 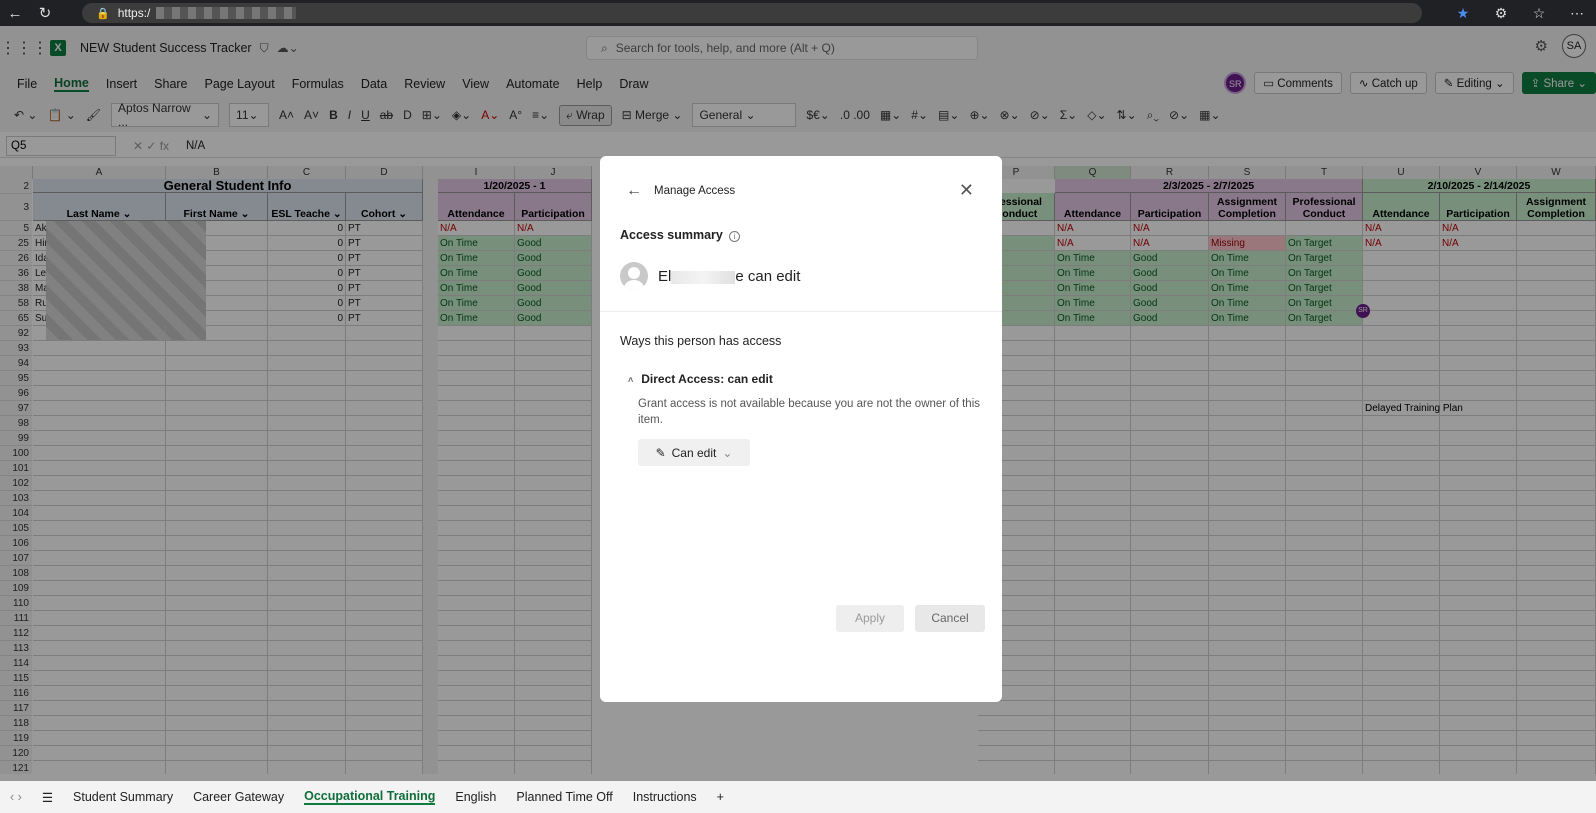 What do you see at coordinates (870, 618) in the screenshot?
I see `apply-button: Apply` at bounding box center [870, 618].